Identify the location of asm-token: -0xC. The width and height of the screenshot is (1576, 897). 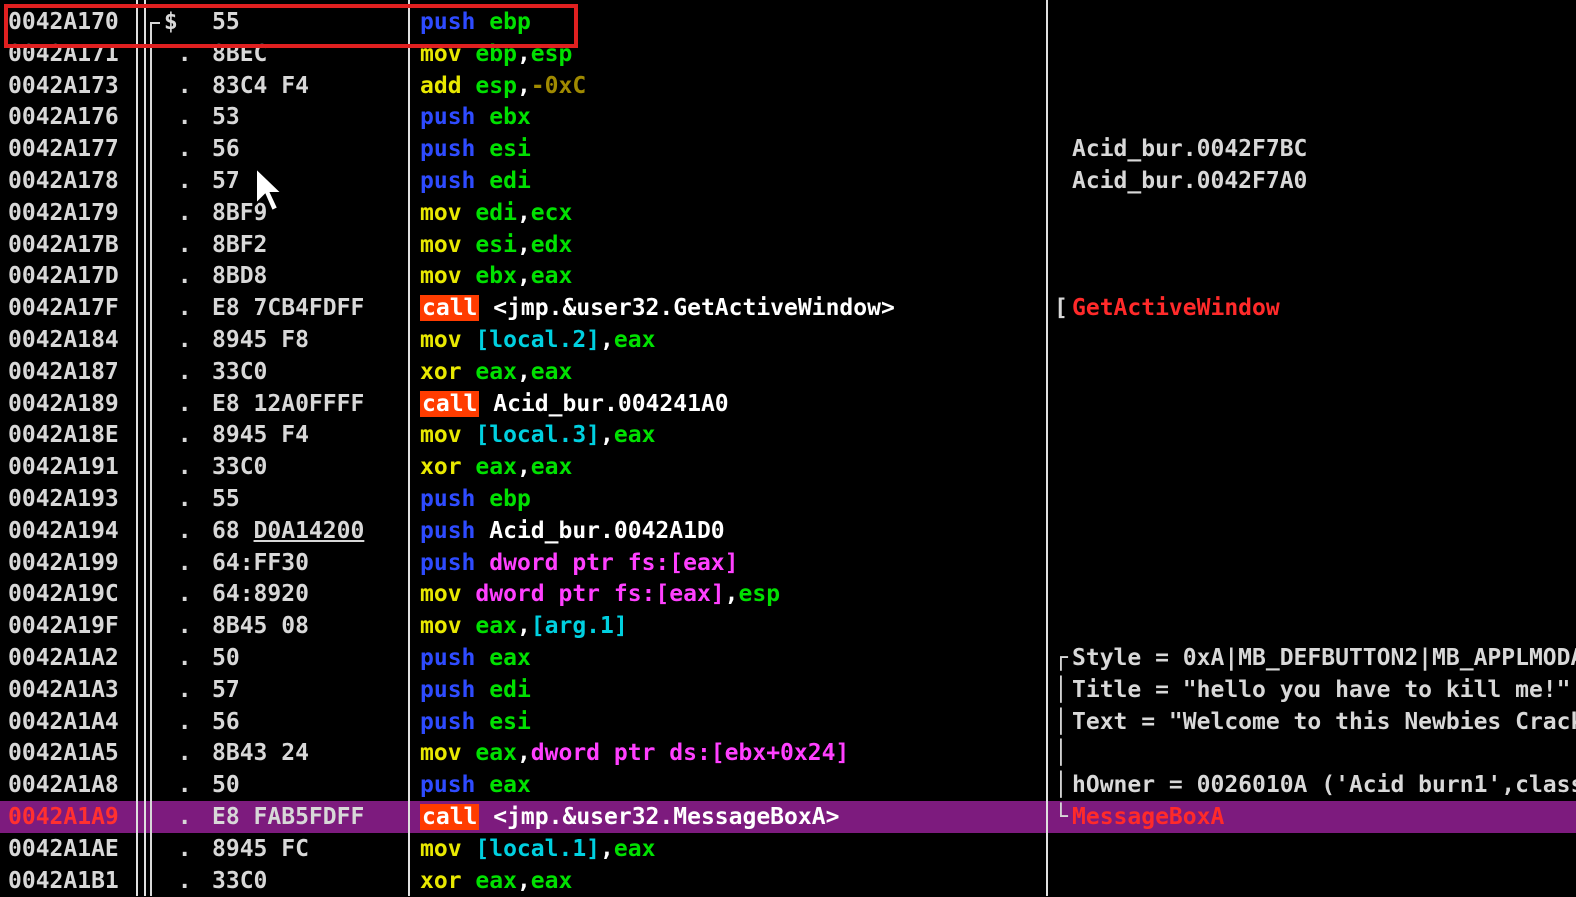
(558, 85).